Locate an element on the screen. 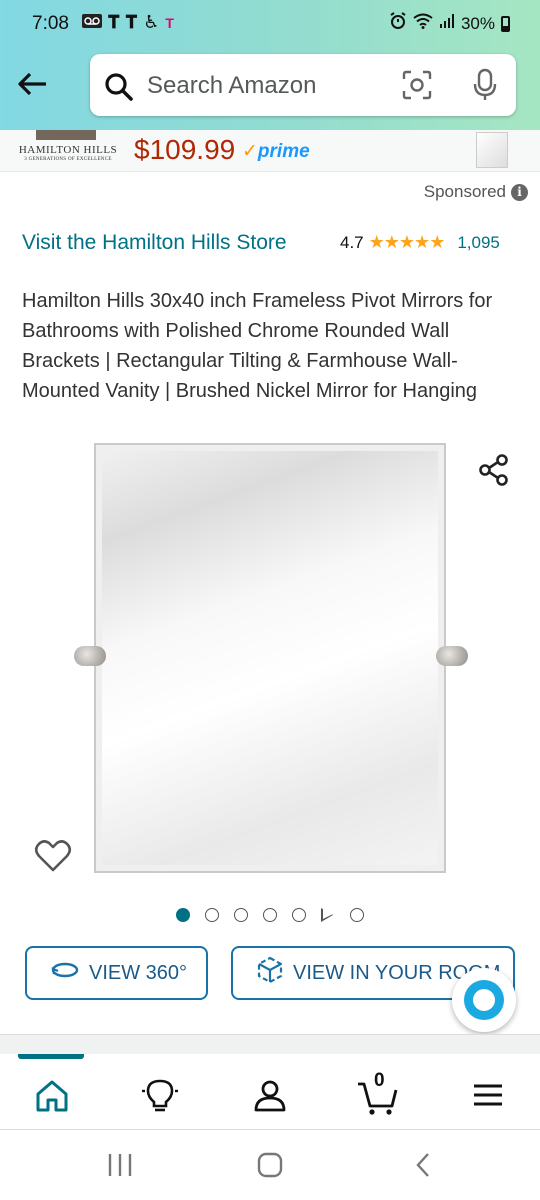 The width and height of the screenshot is (540, 1200). signal-icon is located at coordinates (447, 23).